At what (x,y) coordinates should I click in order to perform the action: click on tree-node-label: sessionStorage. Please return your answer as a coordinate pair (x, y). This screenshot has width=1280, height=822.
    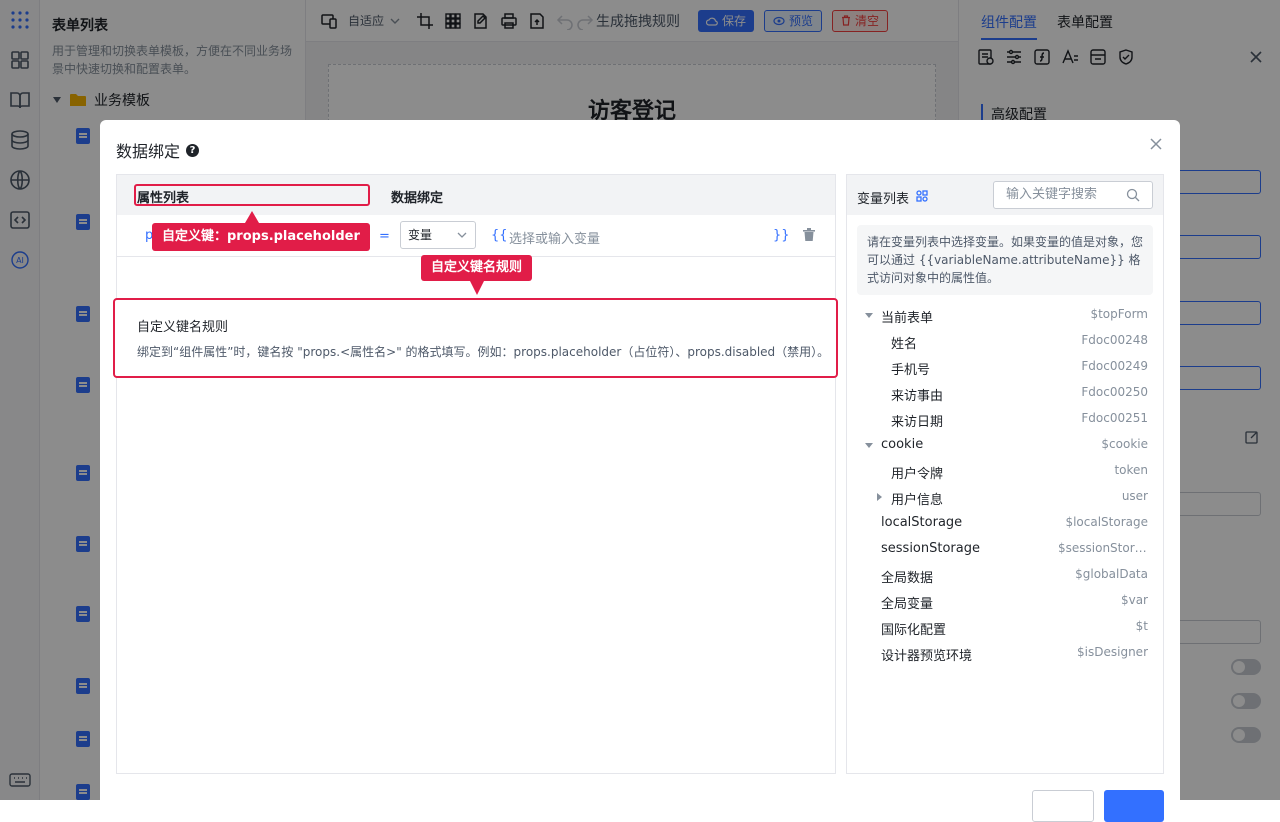
    Looking at the image, I should click on (930, 548).